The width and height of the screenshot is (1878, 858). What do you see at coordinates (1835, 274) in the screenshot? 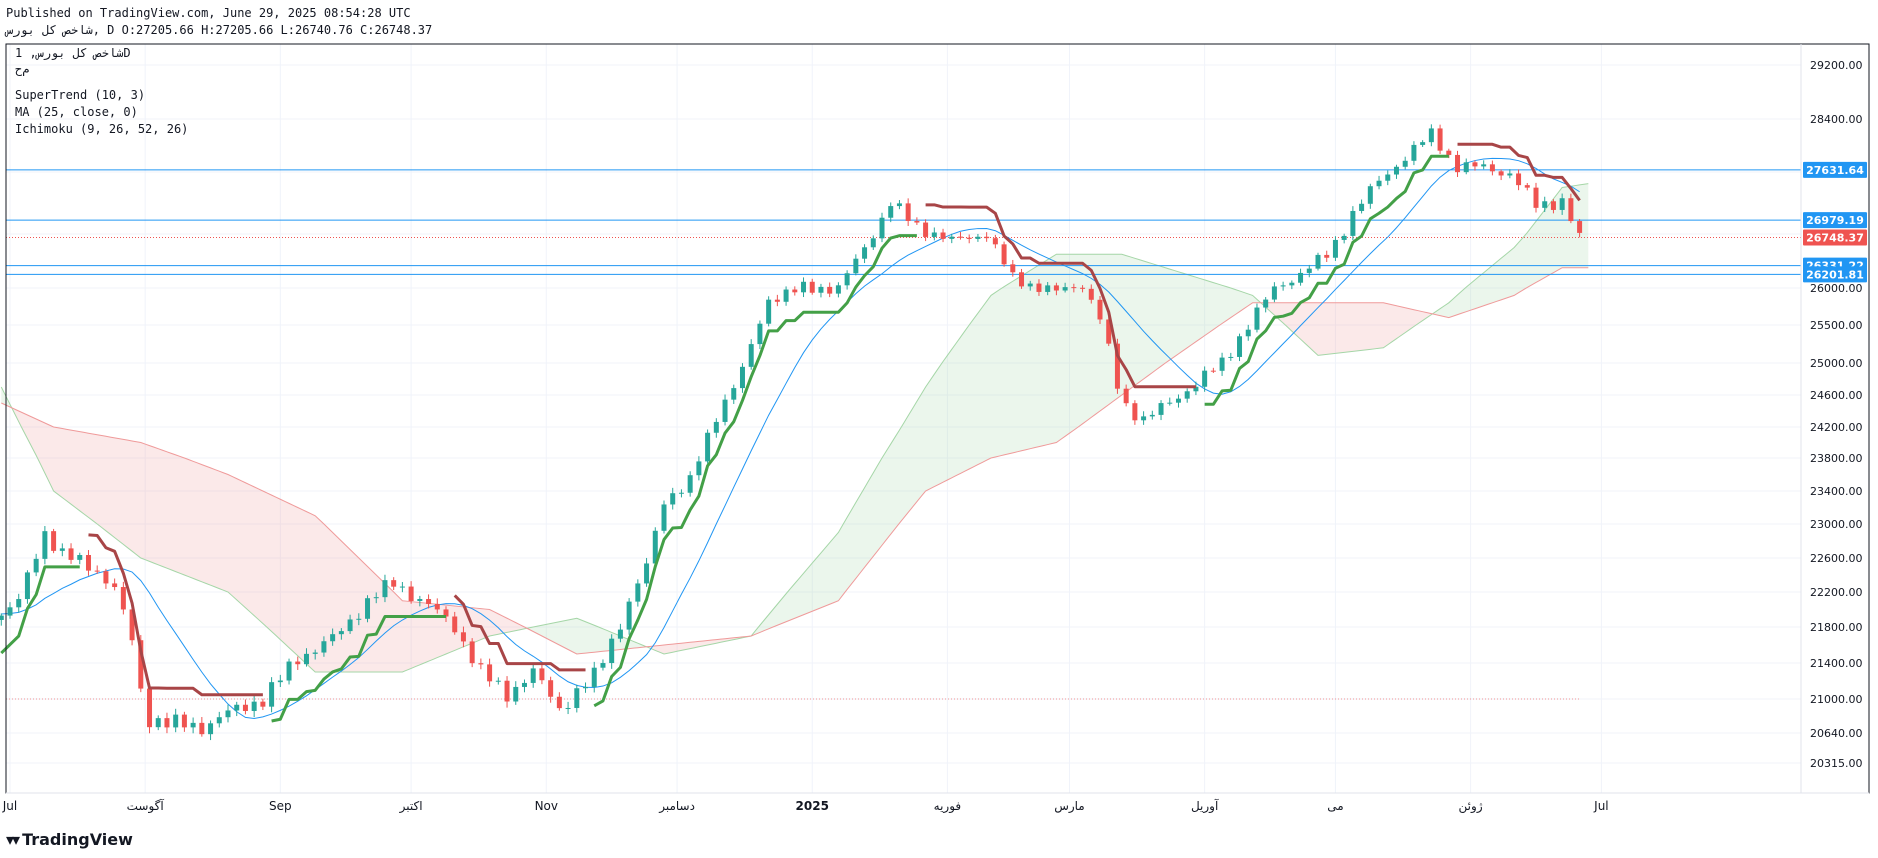
I see `price-label-text: 26201.81` at bounding box center [1835, 274].